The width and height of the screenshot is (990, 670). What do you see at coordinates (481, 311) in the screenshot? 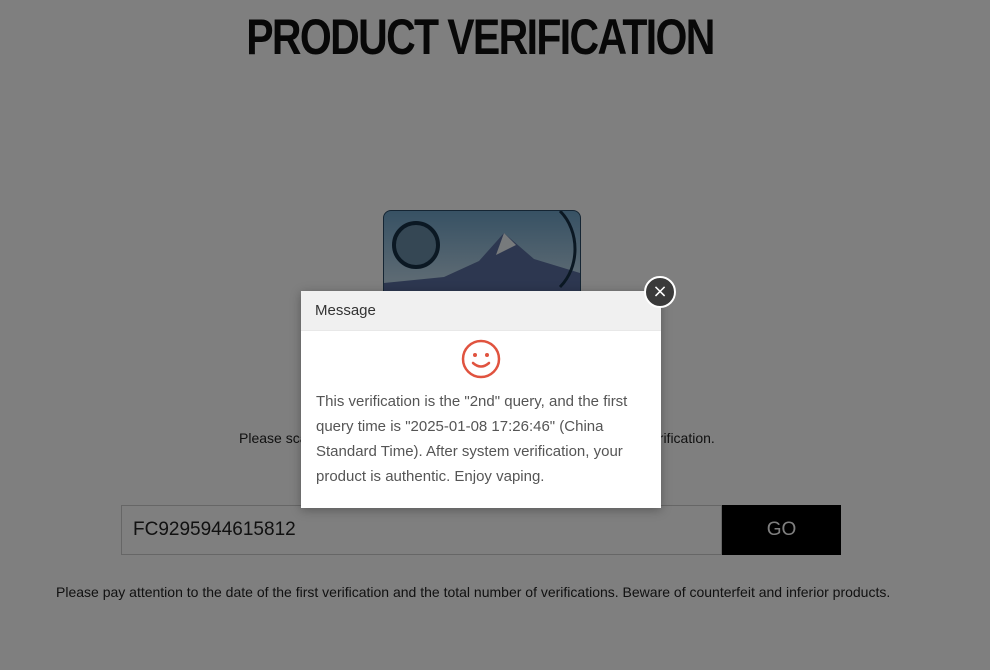
I see `modal-title: Message` at bounding box center [481, 311].